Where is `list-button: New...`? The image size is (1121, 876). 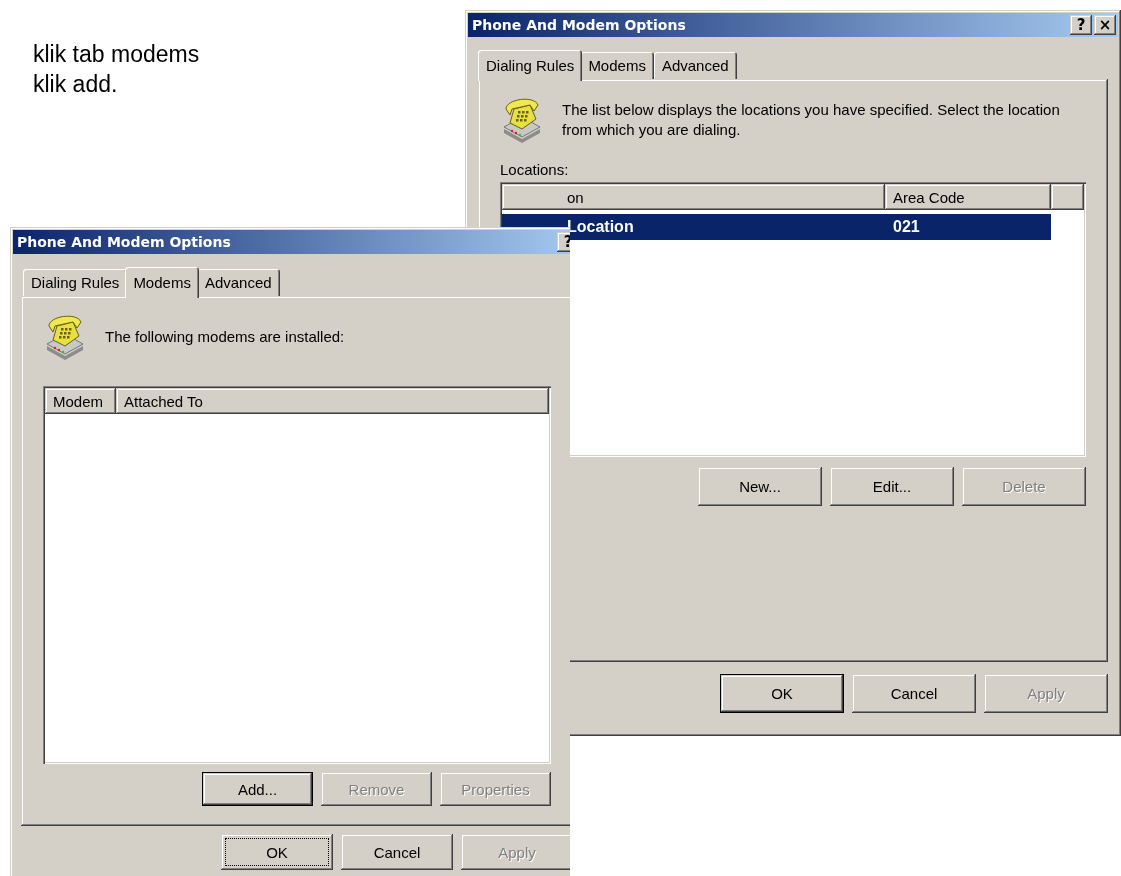 list-button: New... is located at coordinates (760, 486).